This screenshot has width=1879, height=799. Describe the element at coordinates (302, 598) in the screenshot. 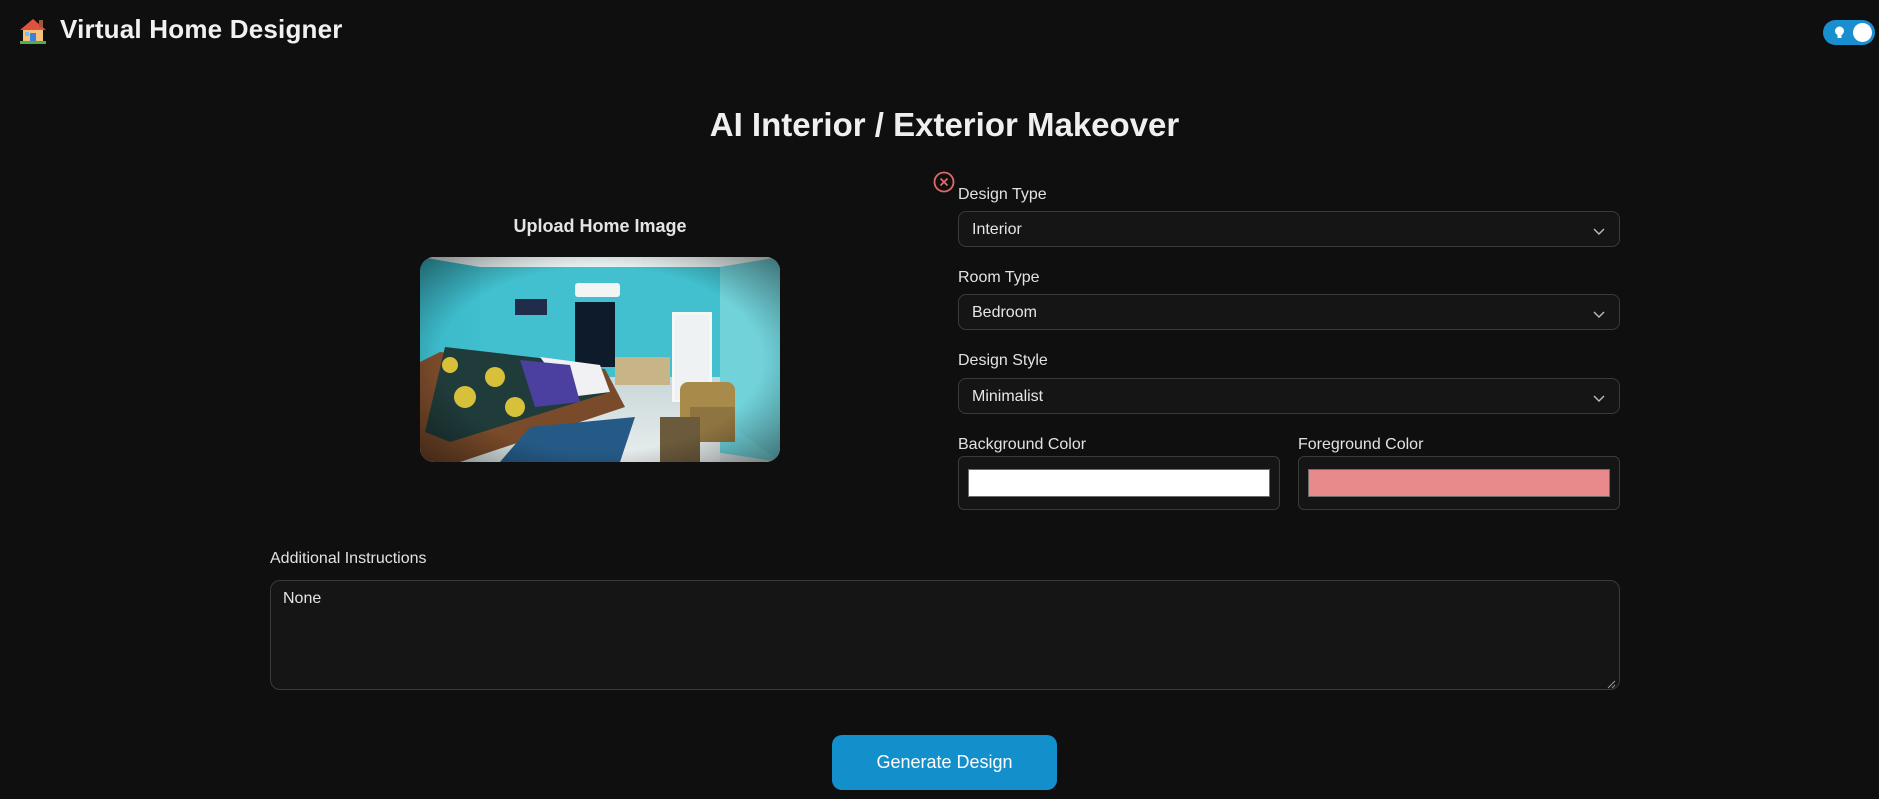

I see `additional-instructions-value: None` at that location.